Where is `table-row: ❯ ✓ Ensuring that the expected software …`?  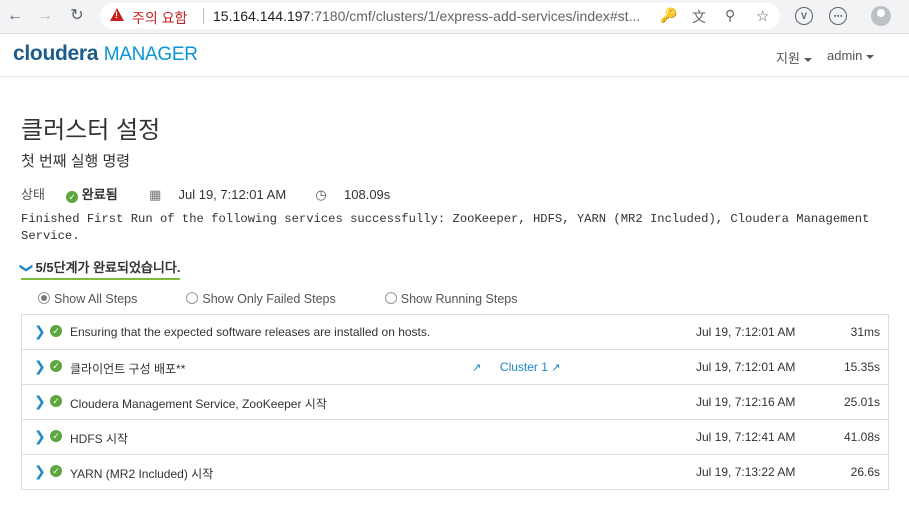
table-row: ❯ ✓ Ensuring that the expected software … is located at coordinates (455, 332).